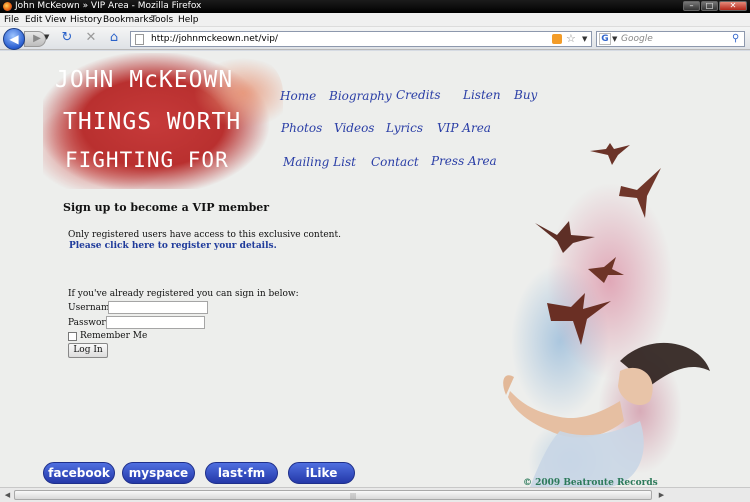 The image size is (750, 502). What do you see at coordinates (128, 20) in the screenshot?
I see `menu-bookmarks: Bookmarks` at bounding box center [128, 20].